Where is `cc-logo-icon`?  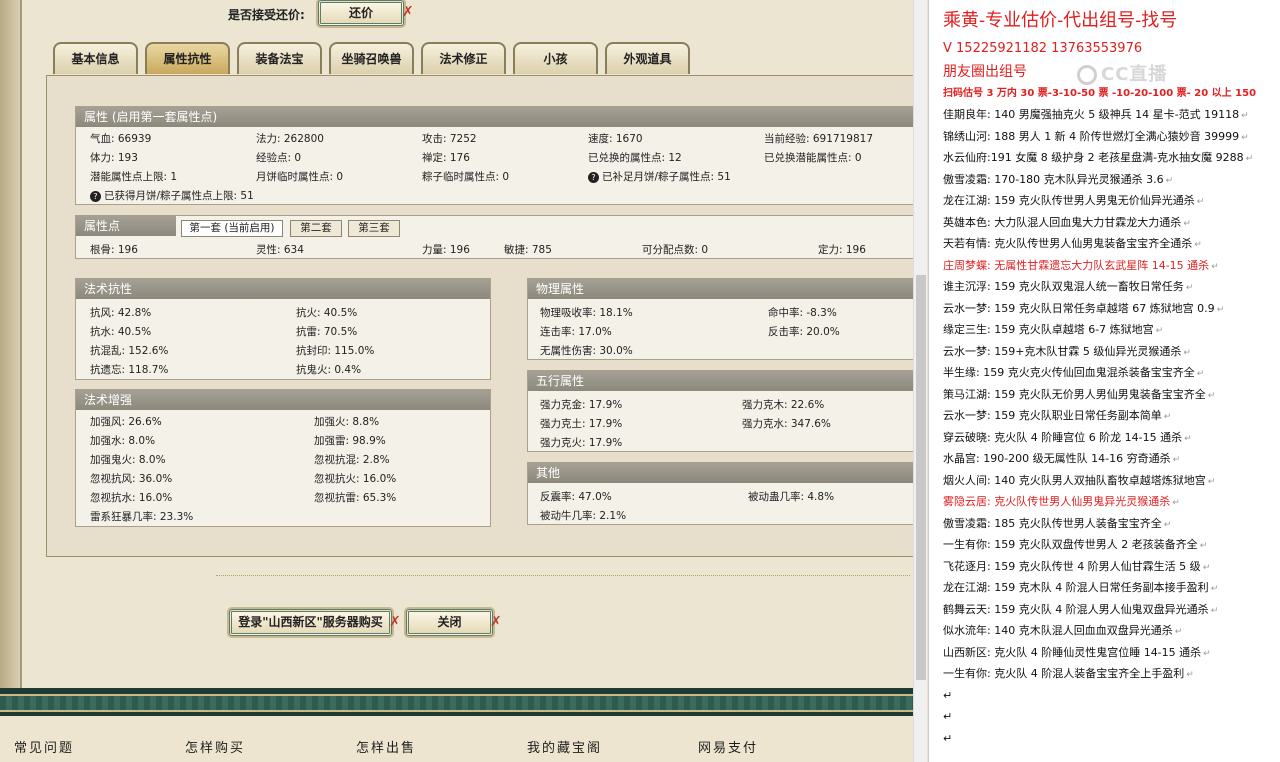 cc-logo-icon is located at coordinates (1087, 75).